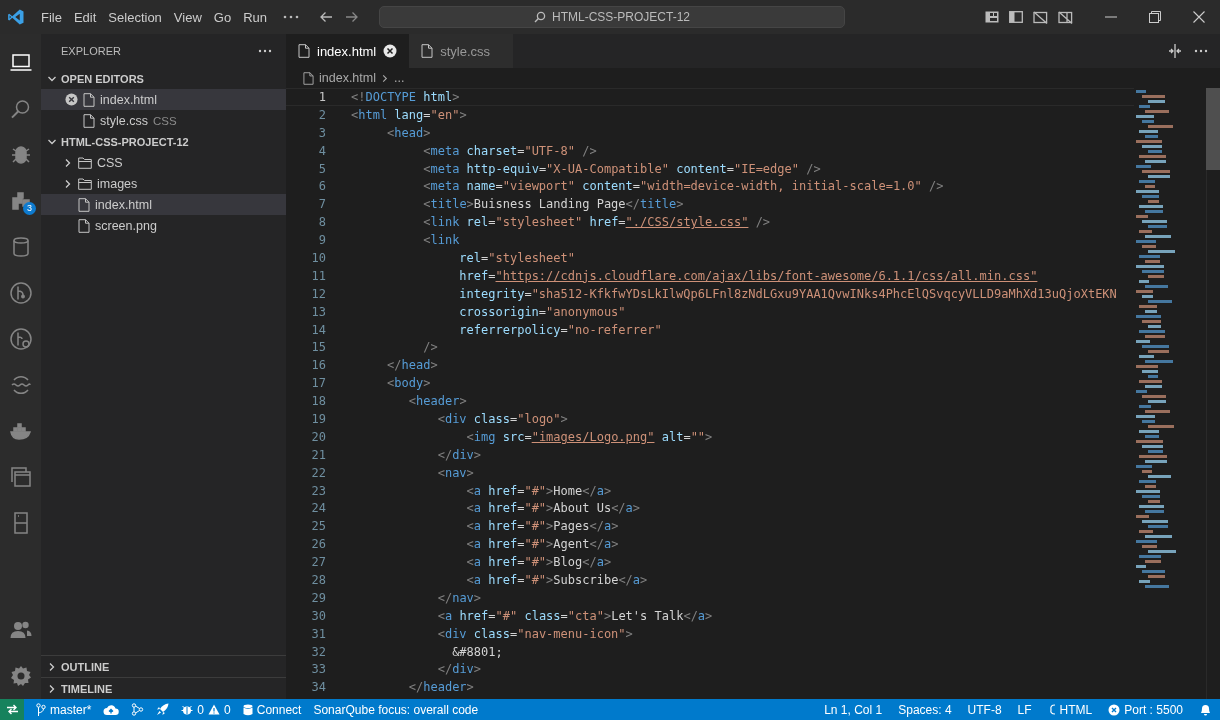 The width and height of the screenshot is (1220, 720). What do you see at coordinates (163, 225) in the screenshot?
I see `tree-item: screen.png` at bounding box center [163, 225].